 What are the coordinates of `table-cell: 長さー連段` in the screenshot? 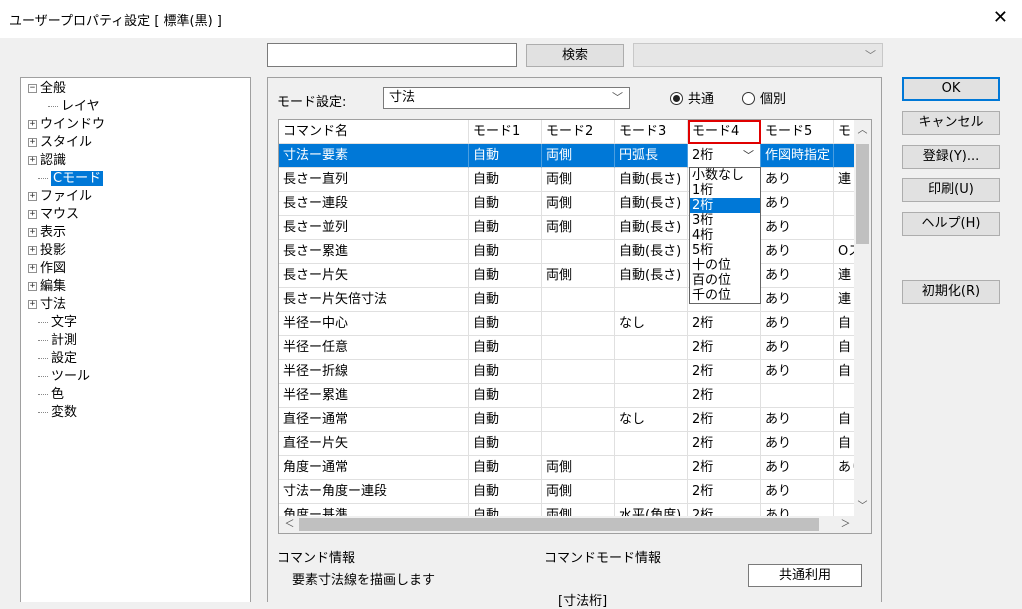 It's located at (374, 204).